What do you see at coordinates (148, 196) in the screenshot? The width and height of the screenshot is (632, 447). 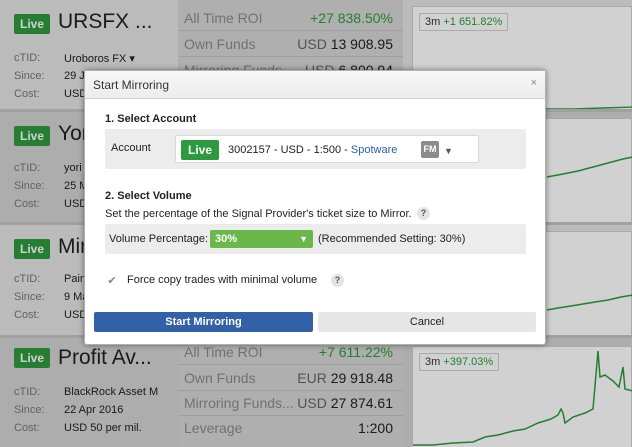 I see `select-volume-heading: 2. Select Volume` at bounding box center [148, 196].